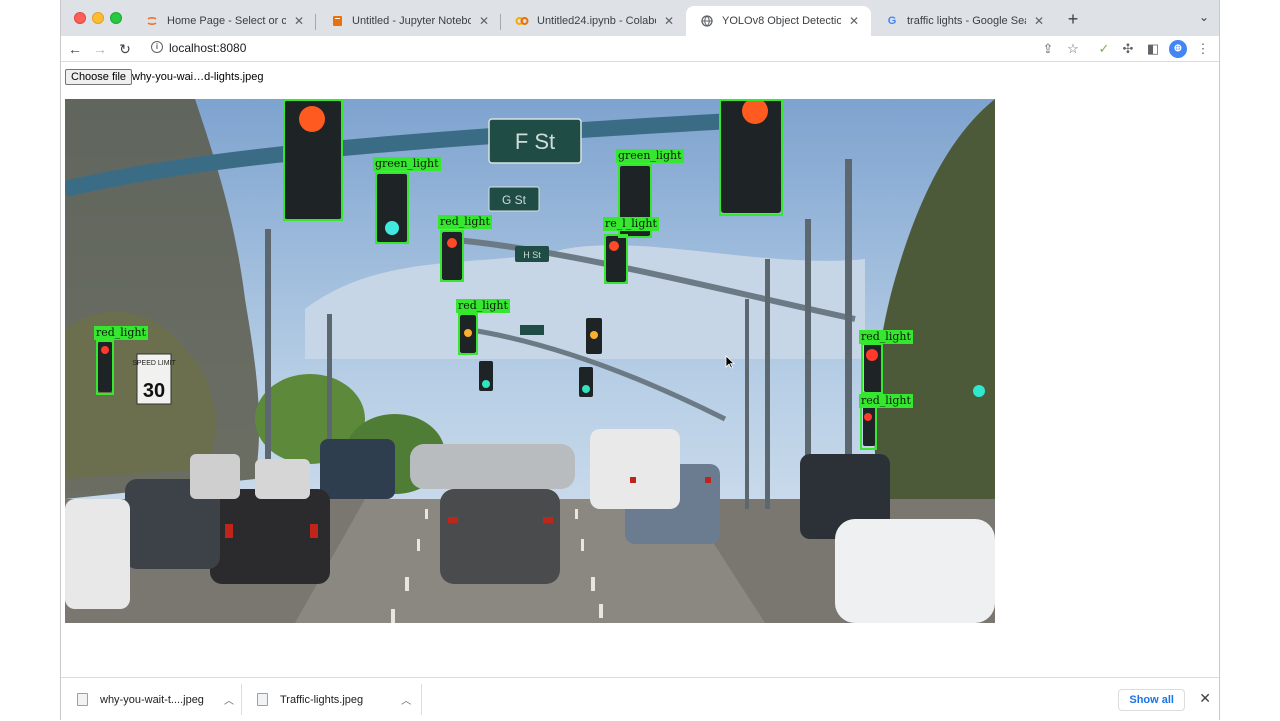 The width and height of the screenshot is (1280, 721). Describe the element at coordinates (322, 699) in the screenshot. I see `download-file-name: Traffic-lights.jpeg` at that location.